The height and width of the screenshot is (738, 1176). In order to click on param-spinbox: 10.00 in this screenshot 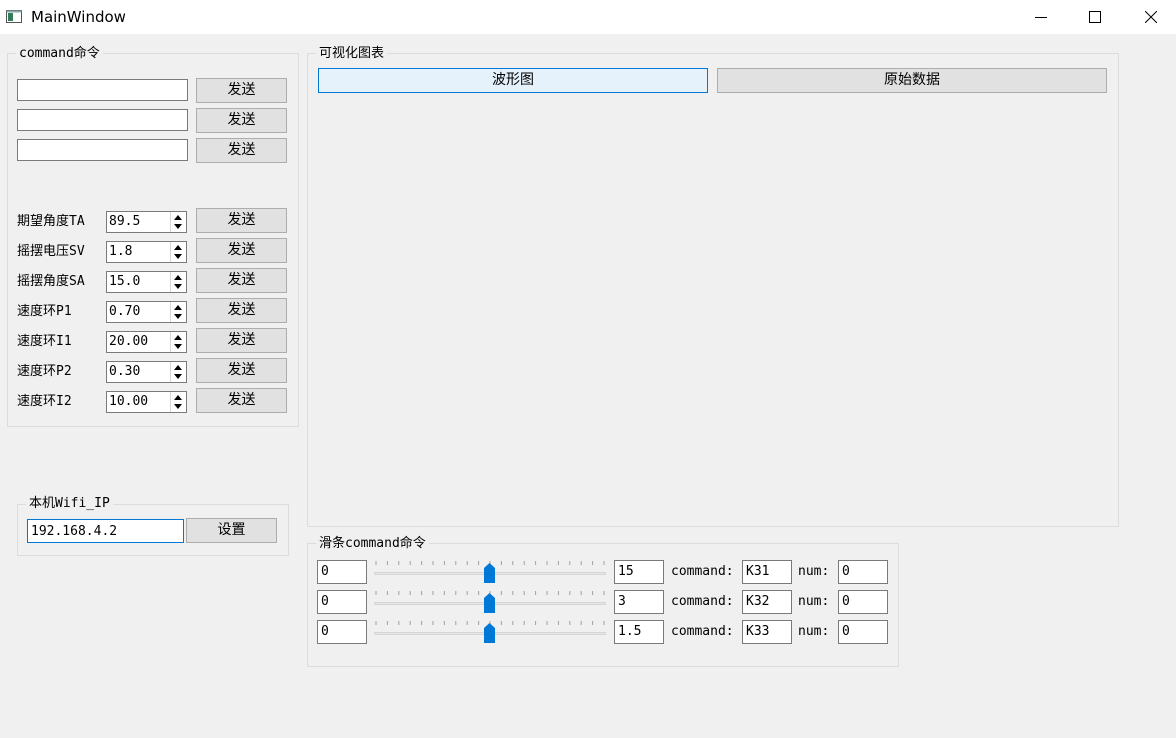, I will do `click(146, 402)`.